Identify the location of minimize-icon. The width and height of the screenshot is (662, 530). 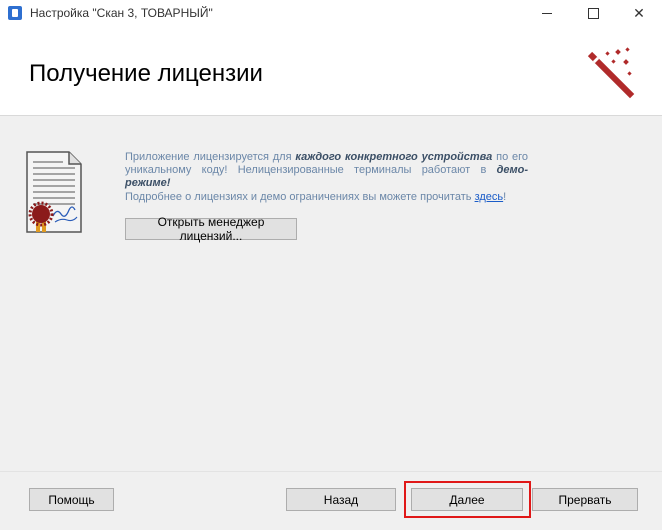
(547, 13).